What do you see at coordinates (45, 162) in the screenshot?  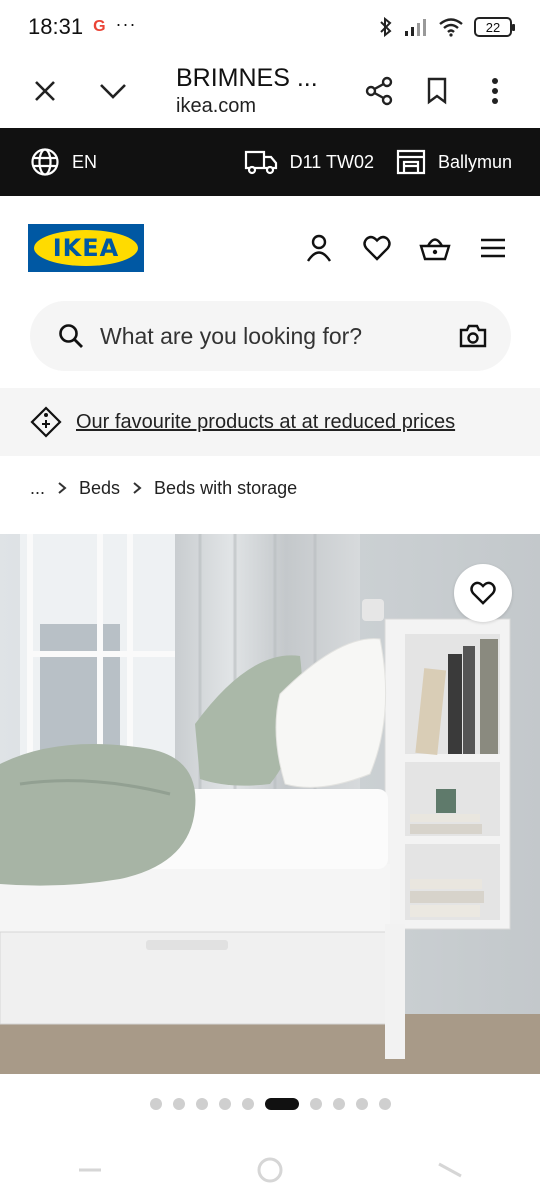 I see `globe-icon` at bounding box center [45, 162].